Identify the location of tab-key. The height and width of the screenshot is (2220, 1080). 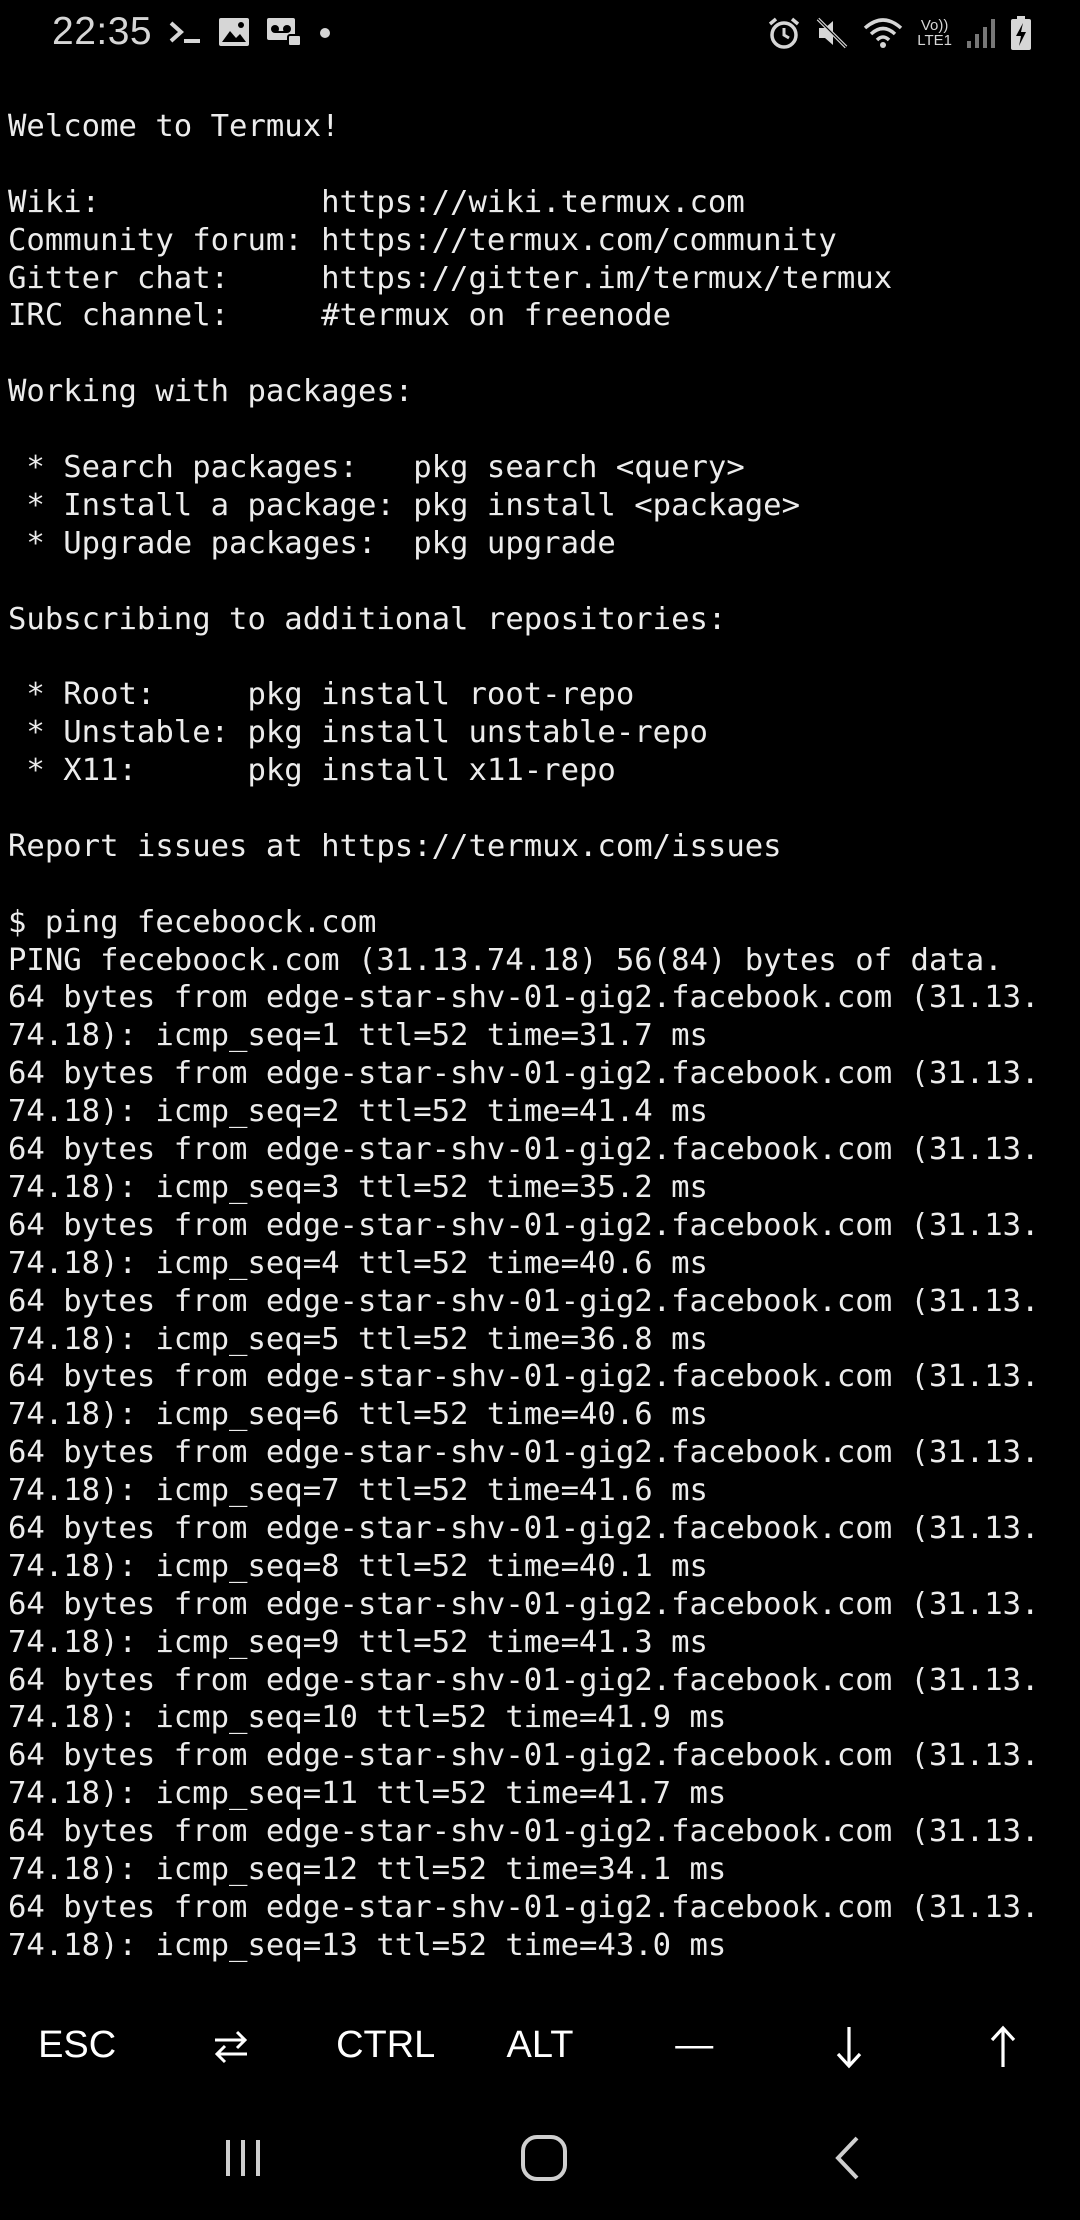
(231, 2045).